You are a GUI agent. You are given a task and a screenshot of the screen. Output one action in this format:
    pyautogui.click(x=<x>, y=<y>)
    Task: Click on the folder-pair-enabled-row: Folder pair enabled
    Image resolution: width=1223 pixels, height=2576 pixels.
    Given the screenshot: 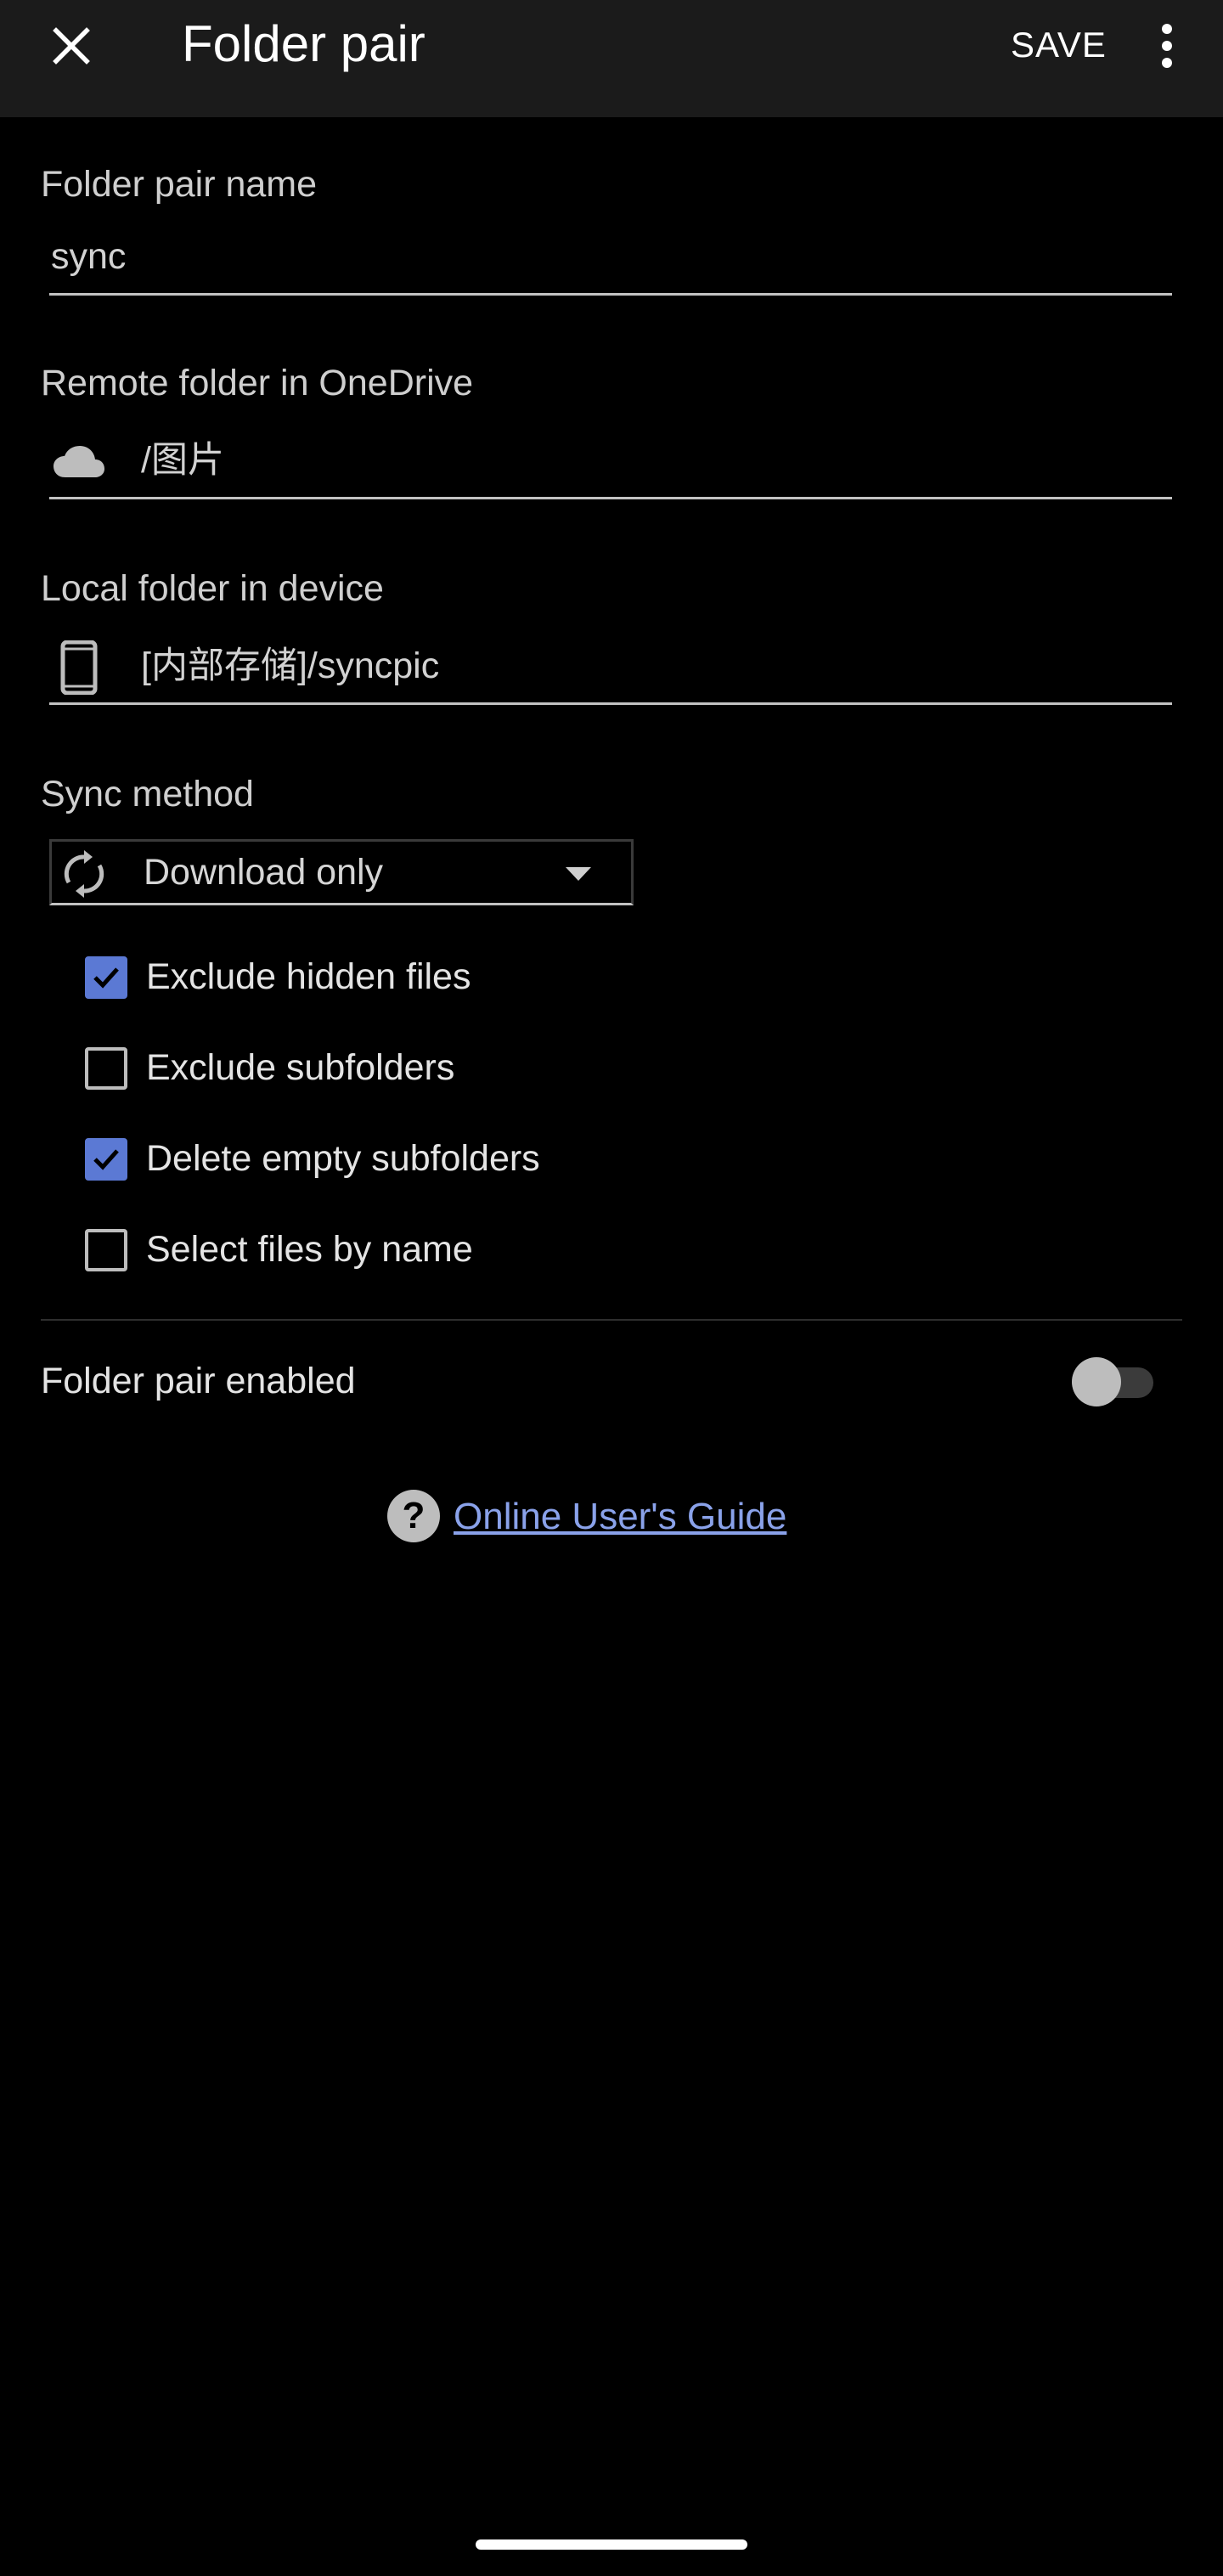 What is the action you would take?
    pyautogui.click(x=611, y=1381)
    